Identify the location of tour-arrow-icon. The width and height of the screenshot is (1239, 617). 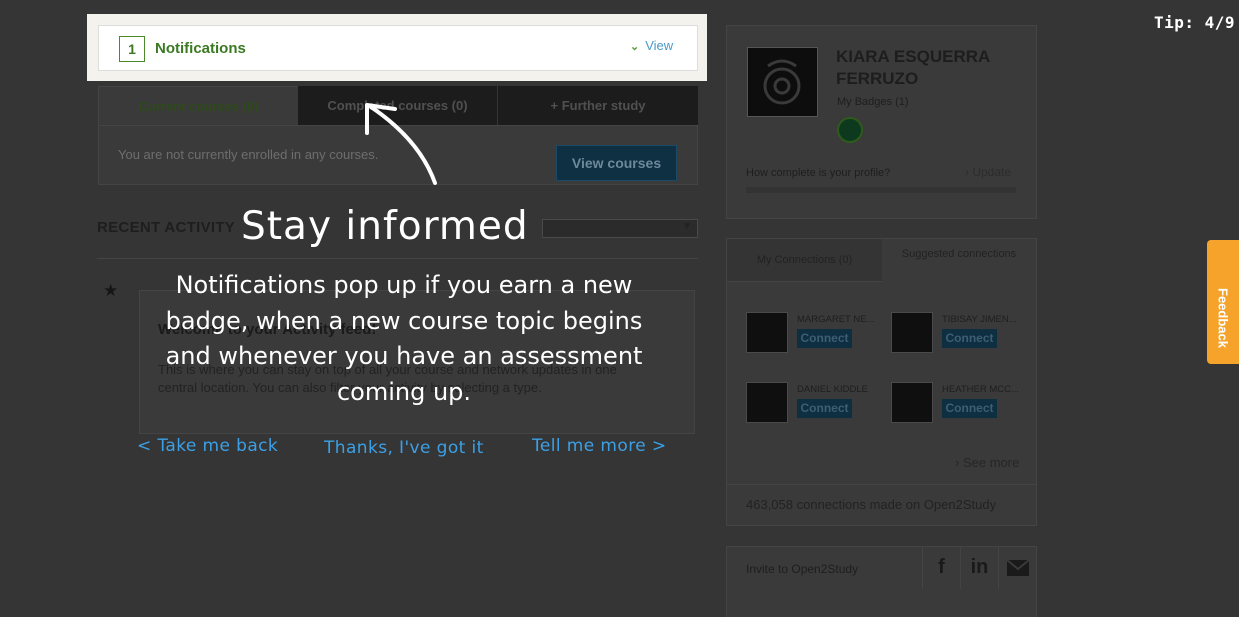
(401, 144).